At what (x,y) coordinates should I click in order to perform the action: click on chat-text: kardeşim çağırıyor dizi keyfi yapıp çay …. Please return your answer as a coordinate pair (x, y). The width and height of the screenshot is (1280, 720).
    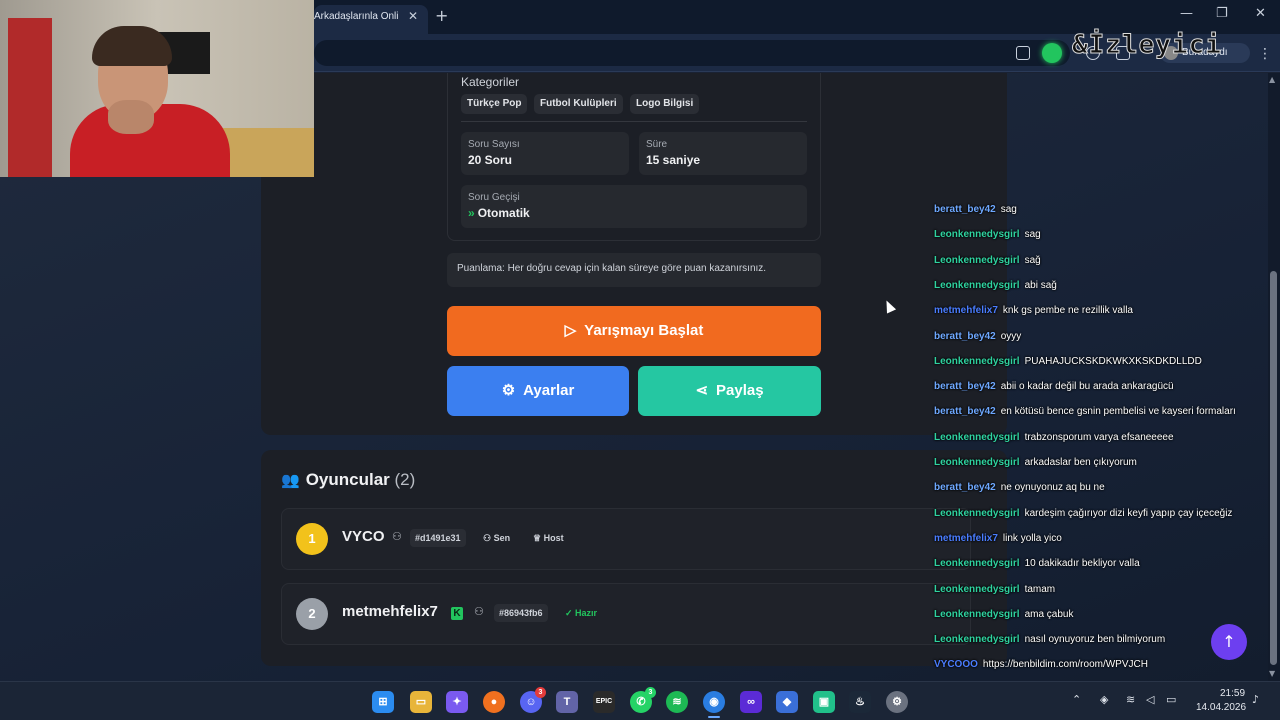
    Looking at the image, I should click on (1128, 513).